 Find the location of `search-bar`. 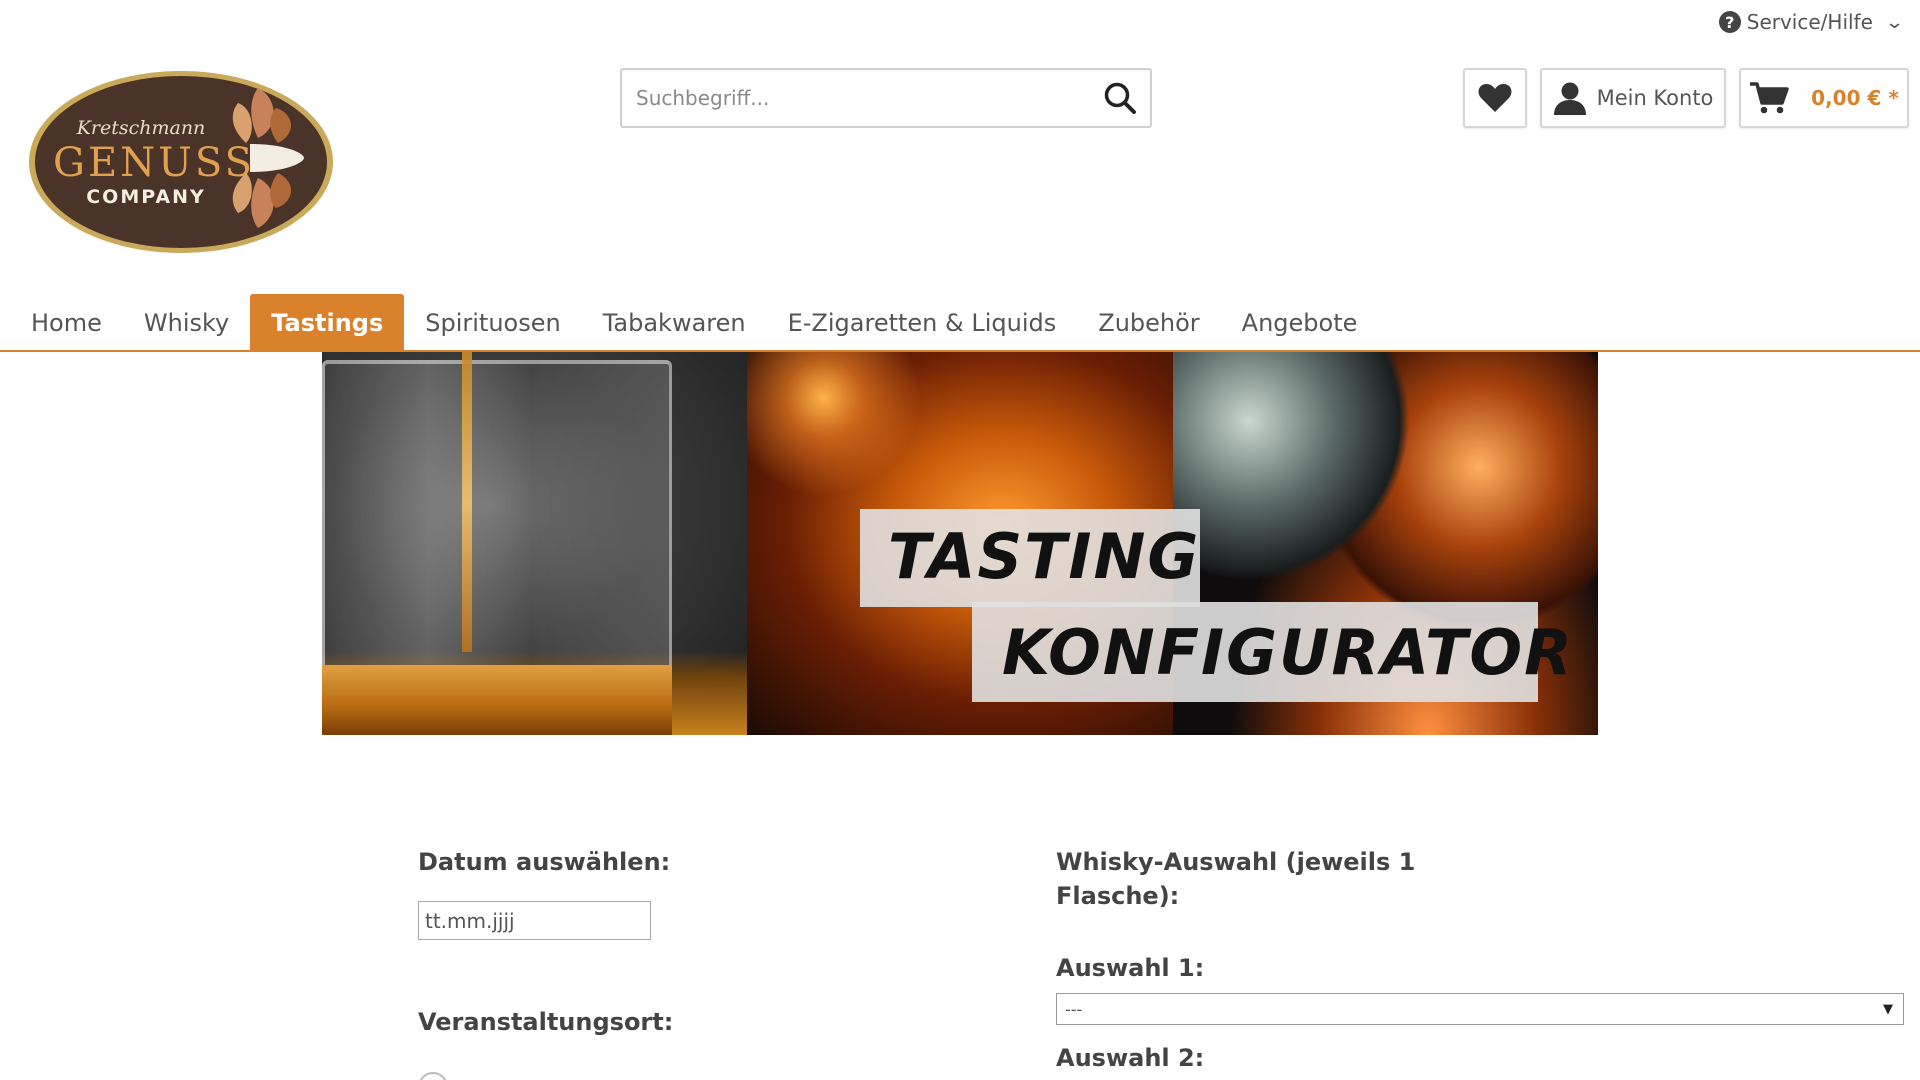

search-bar is located at coordinates (886, 98).